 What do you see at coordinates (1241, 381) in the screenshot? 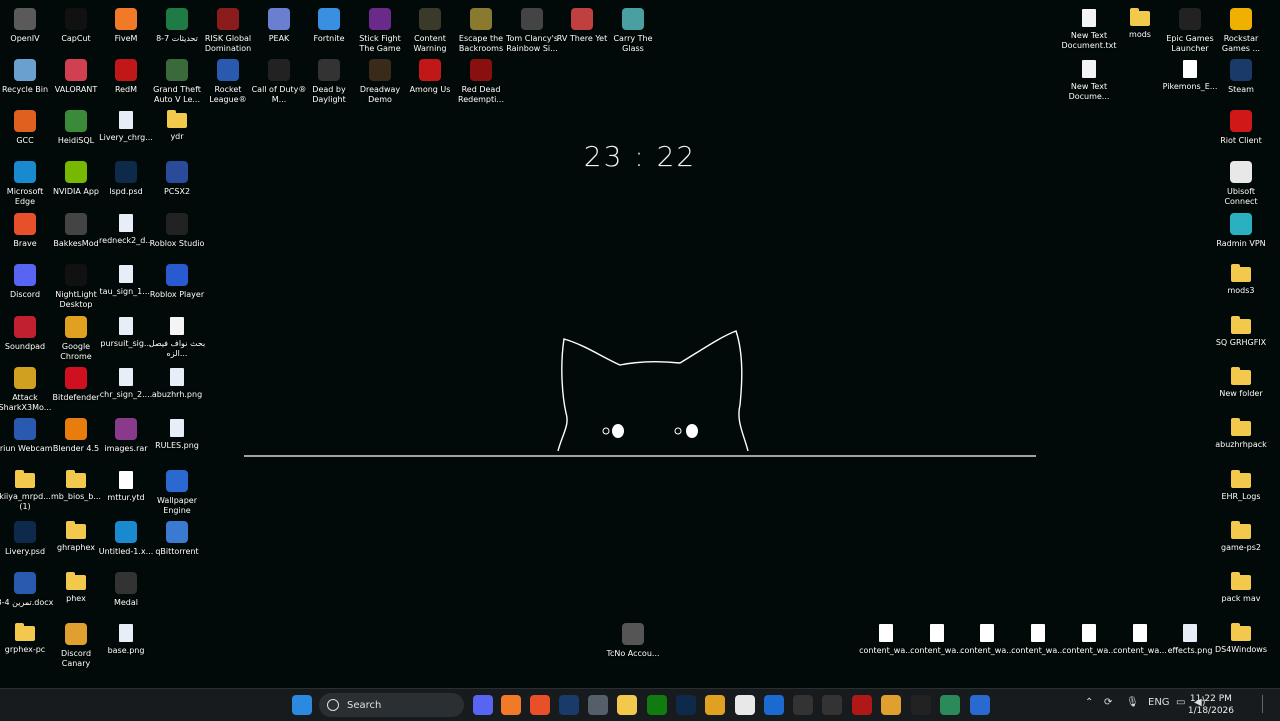
I see `desktop-icon: New folder` at bounding box center [1241, 381].